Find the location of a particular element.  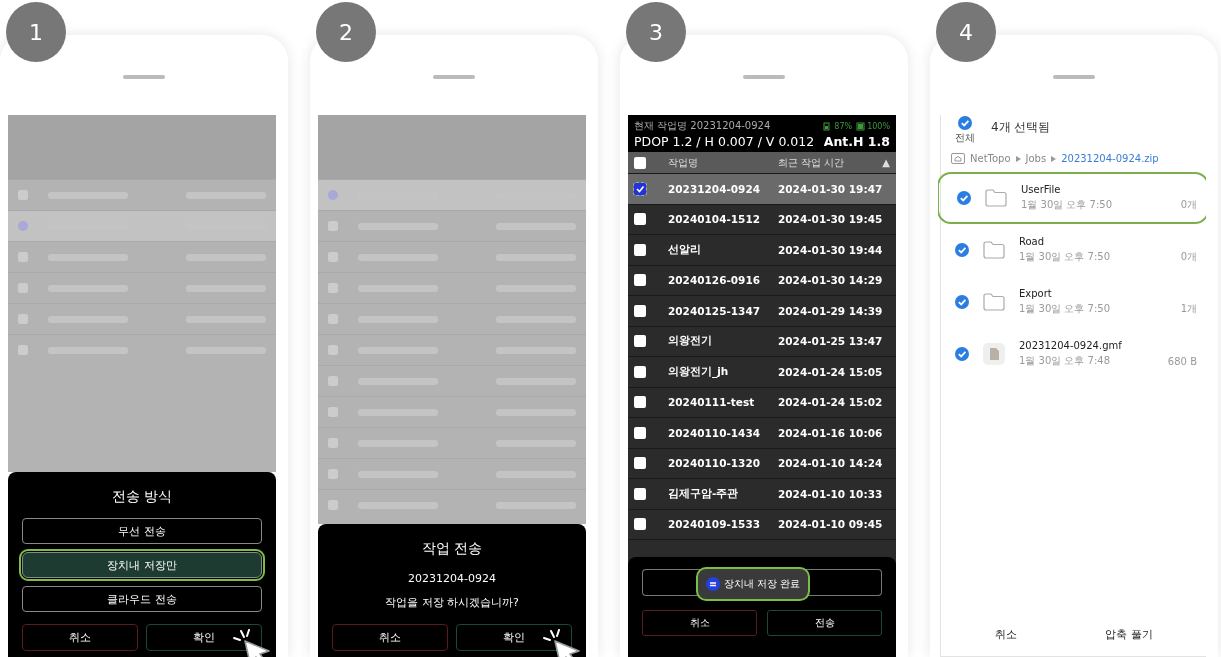

job-row: 의왕전기 2024-01-25 13:47 is located at coordinates (762, 340).